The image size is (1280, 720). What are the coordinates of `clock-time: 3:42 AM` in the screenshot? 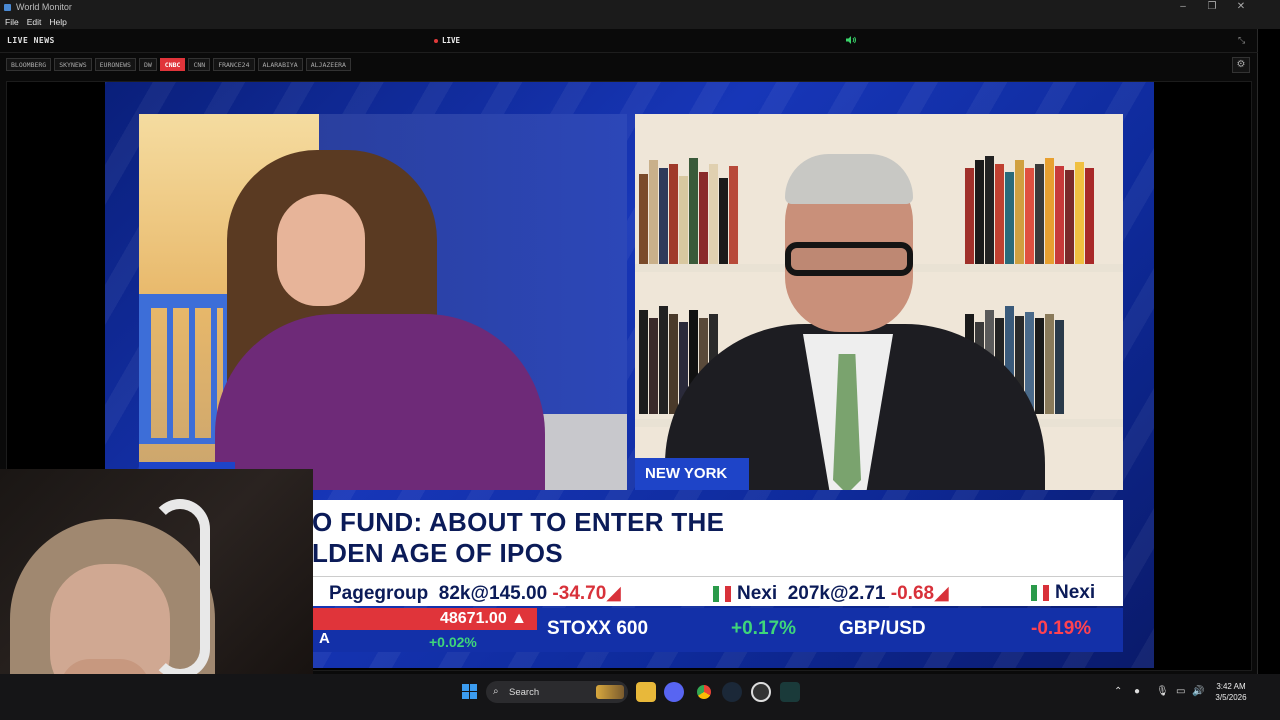 It's located at (1231, 686).